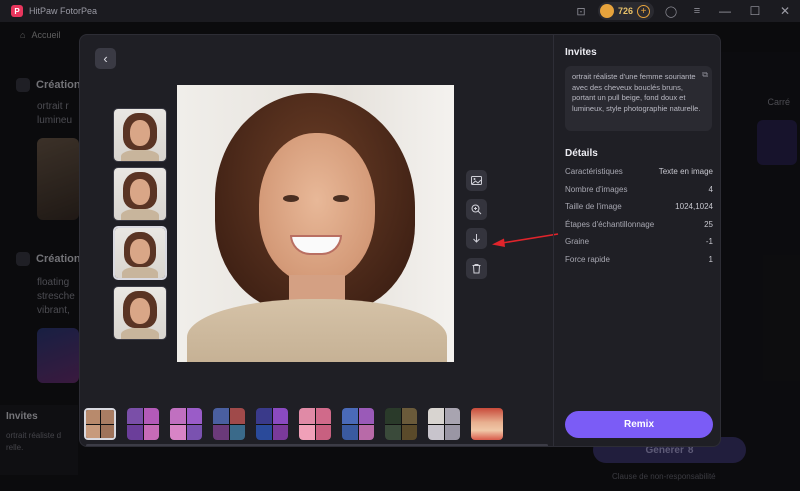 The image size is (800, 491). What do you see at coordinates (710, 259) in the screenshot?
I see `detail-value: 1` at bounding box center [710, 259].